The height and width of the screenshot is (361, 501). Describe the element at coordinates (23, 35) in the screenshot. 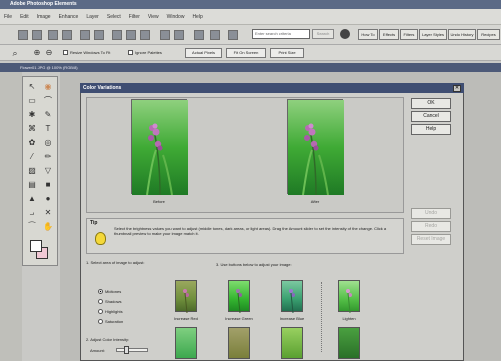

I see `new-file-icon` at that location.